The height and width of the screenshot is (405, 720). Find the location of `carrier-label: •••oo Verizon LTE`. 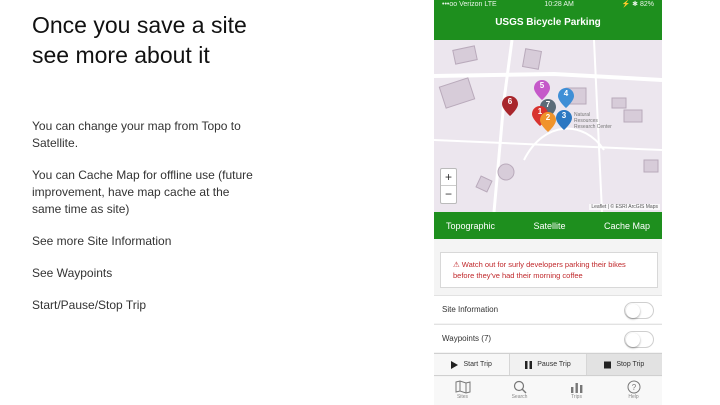

carrier-label: •••oo Verizon LTE is located at coordinates (469, 4).